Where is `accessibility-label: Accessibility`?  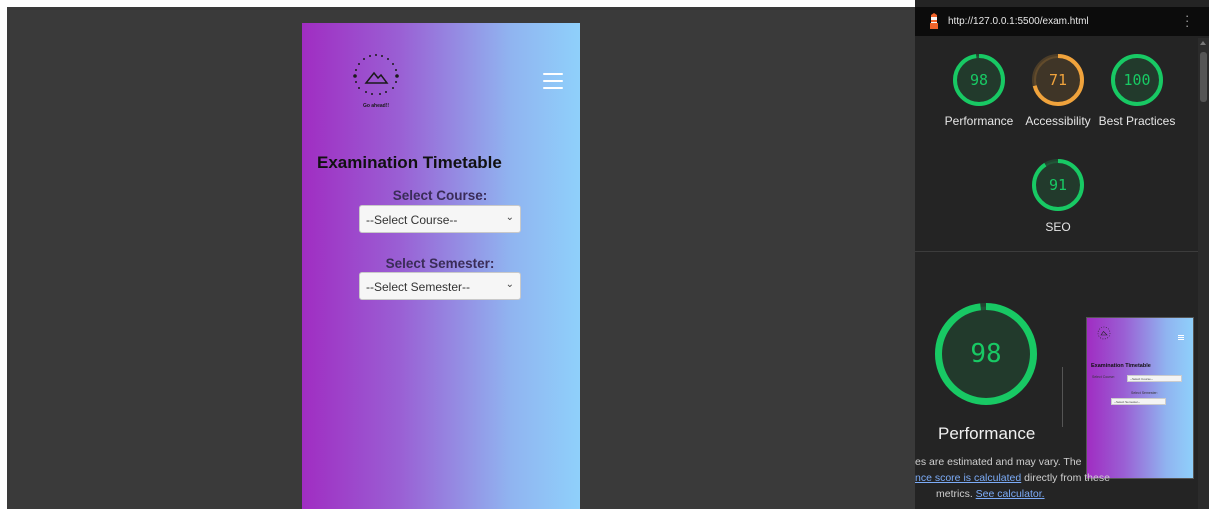 accessibility-label: Accessibility is located at coordinates (1058, 121).